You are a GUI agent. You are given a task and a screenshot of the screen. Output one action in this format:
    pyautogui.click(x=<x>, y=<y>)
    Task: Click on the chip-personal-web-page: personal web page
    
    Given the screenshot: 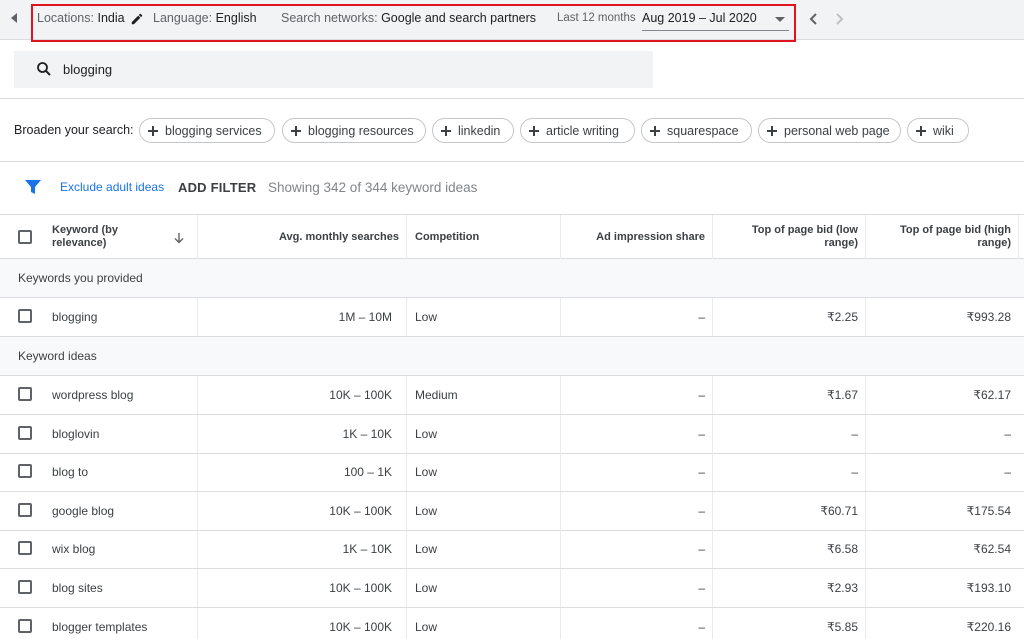 What is the action you would take?
    pyautogui.click(x=829, y=130)
    